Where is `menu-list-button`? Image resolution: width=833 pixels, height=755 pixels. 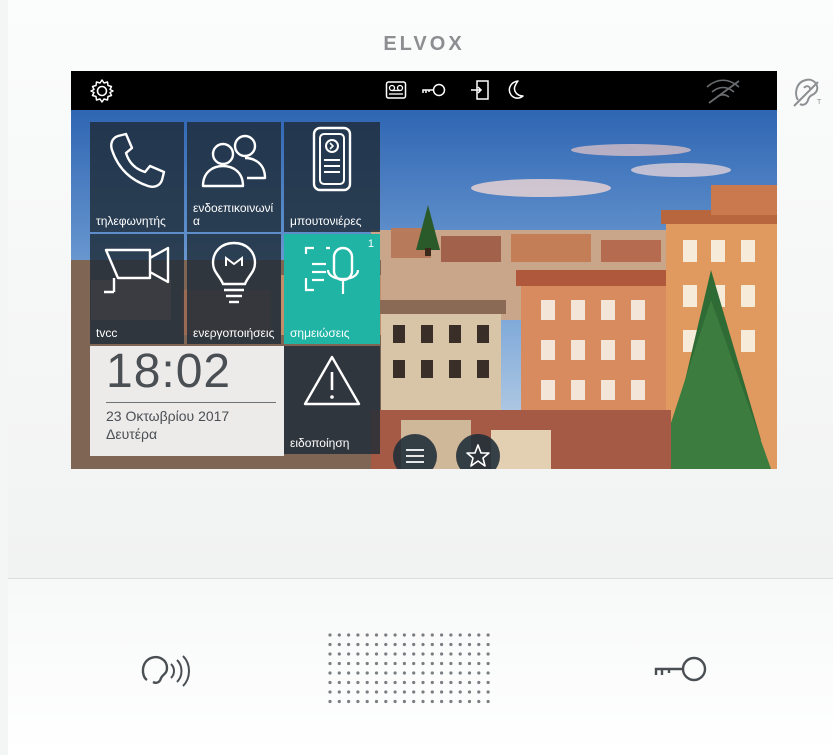
menu-list-button is located at coordinates (415, 451).